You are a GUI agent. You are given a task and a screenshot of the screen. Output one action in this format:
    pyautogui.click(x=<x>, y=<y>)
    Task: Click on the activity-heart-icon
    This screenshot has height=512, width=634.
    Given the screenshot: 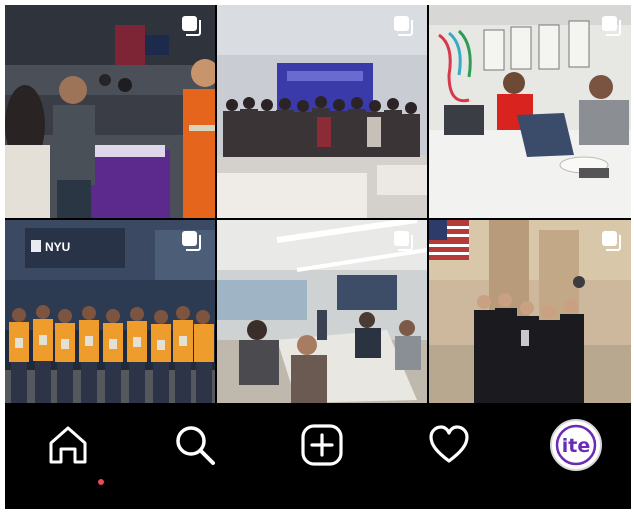 What is the action you would take?
    pyautogui.click(x=449, y=444)
    